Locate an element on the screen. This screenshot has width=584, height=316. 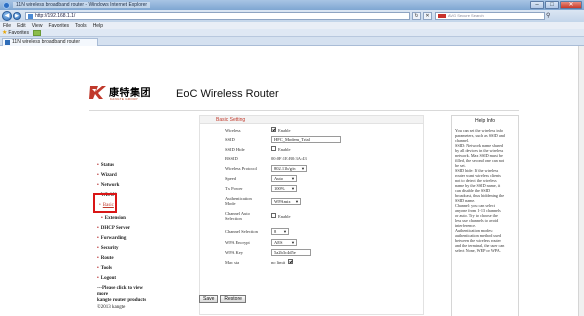
window-controls: – □ ✕ is located at coordinates (556, 5).